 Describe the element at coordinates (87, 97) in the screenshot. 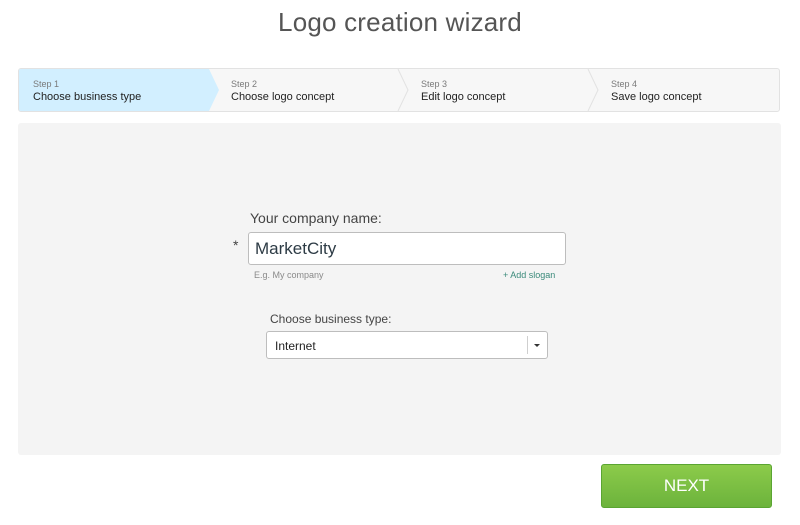

I see `step-1-label: Choose business type` at that location.